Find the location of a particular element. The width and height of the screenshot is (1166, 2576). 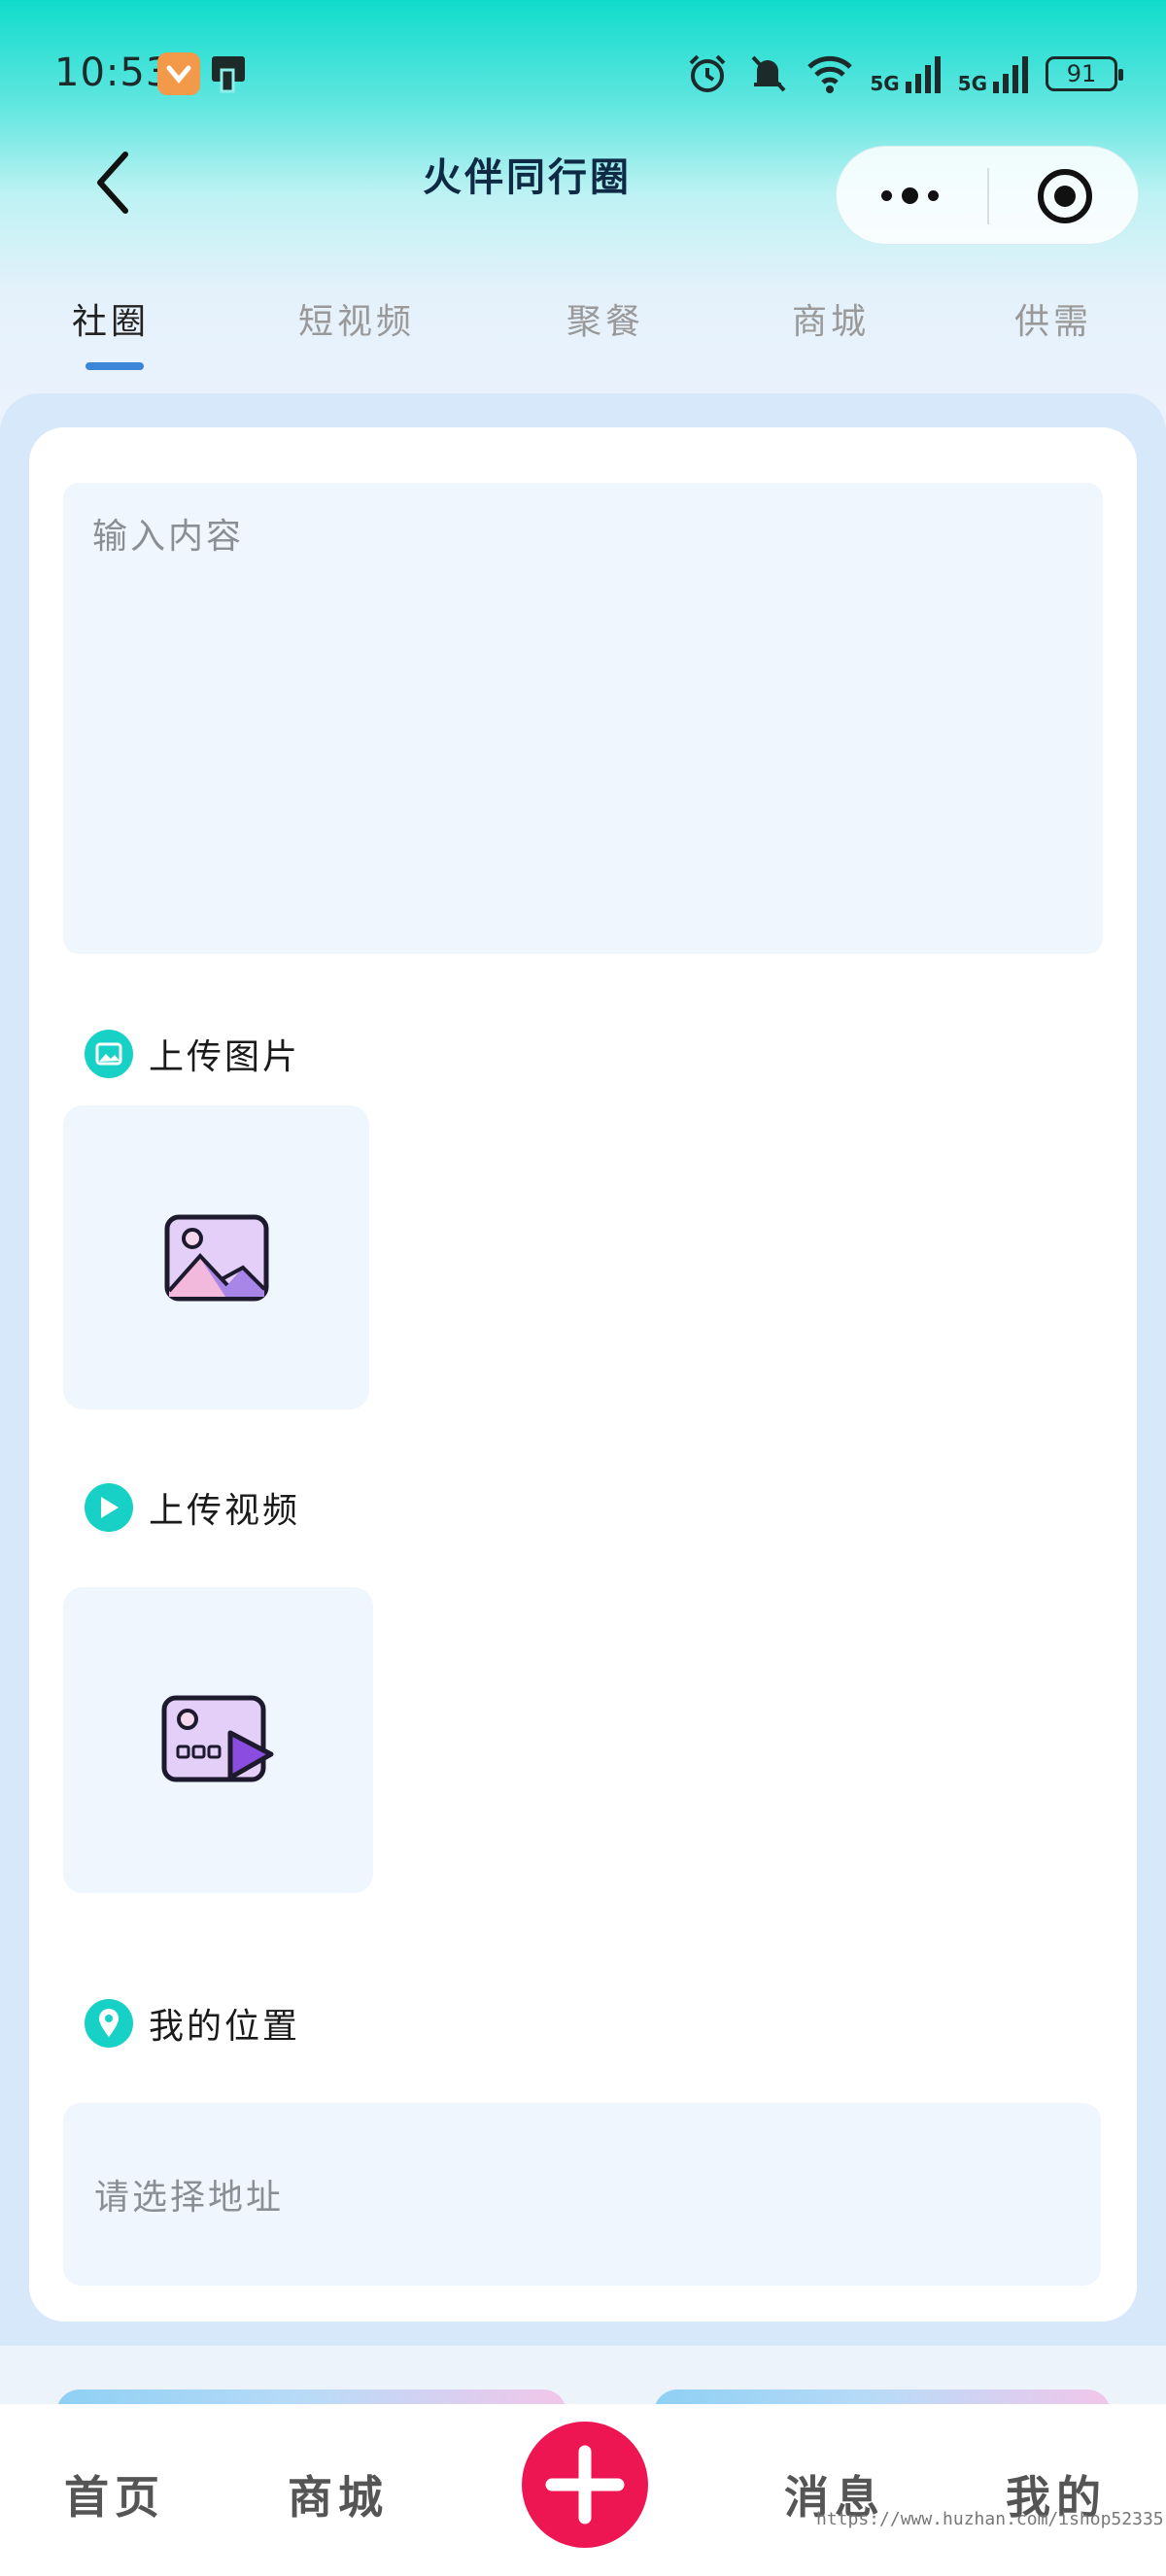

category-tabs: 社圈 短视频 聚餐 商城 供需 is located at coordinates (583, 335).